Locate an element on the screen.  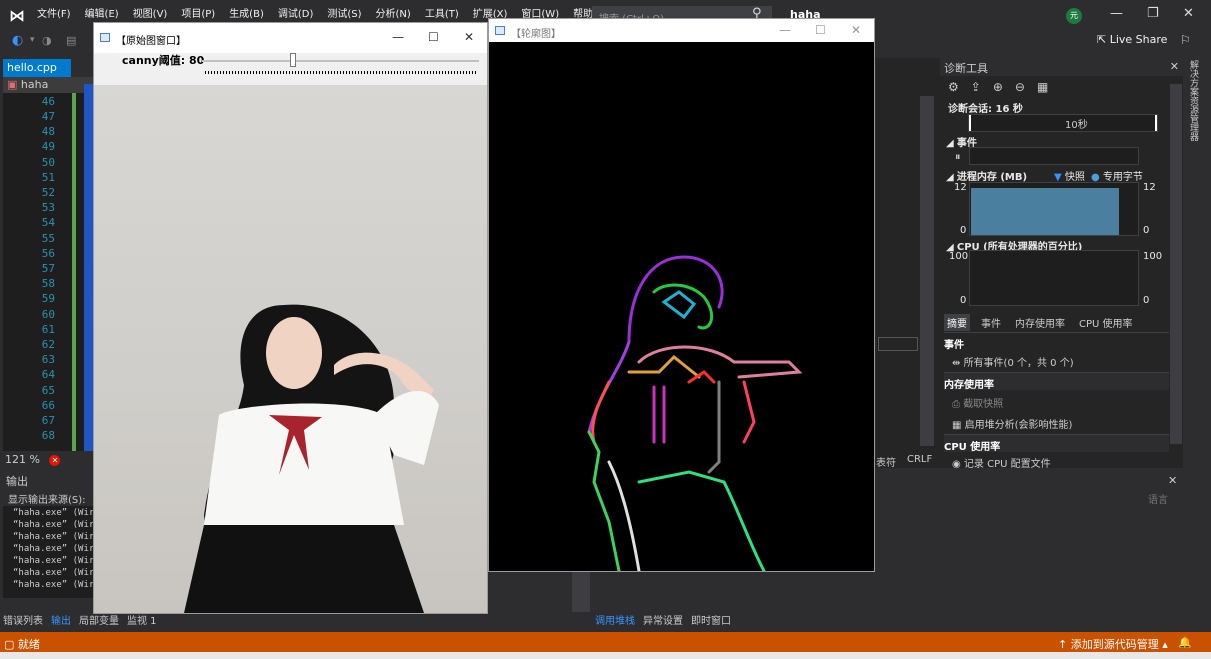
window-icon is located at coordinates (500, 30).